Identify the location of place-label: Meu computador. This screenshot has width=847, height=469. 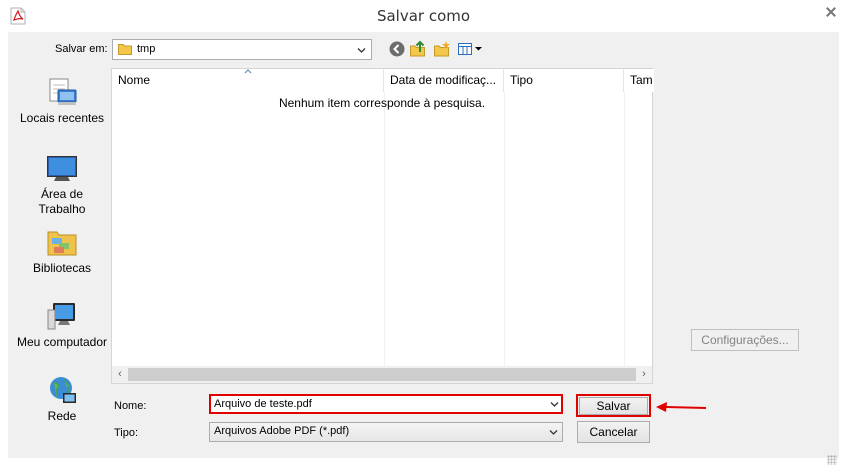
(62, 342).